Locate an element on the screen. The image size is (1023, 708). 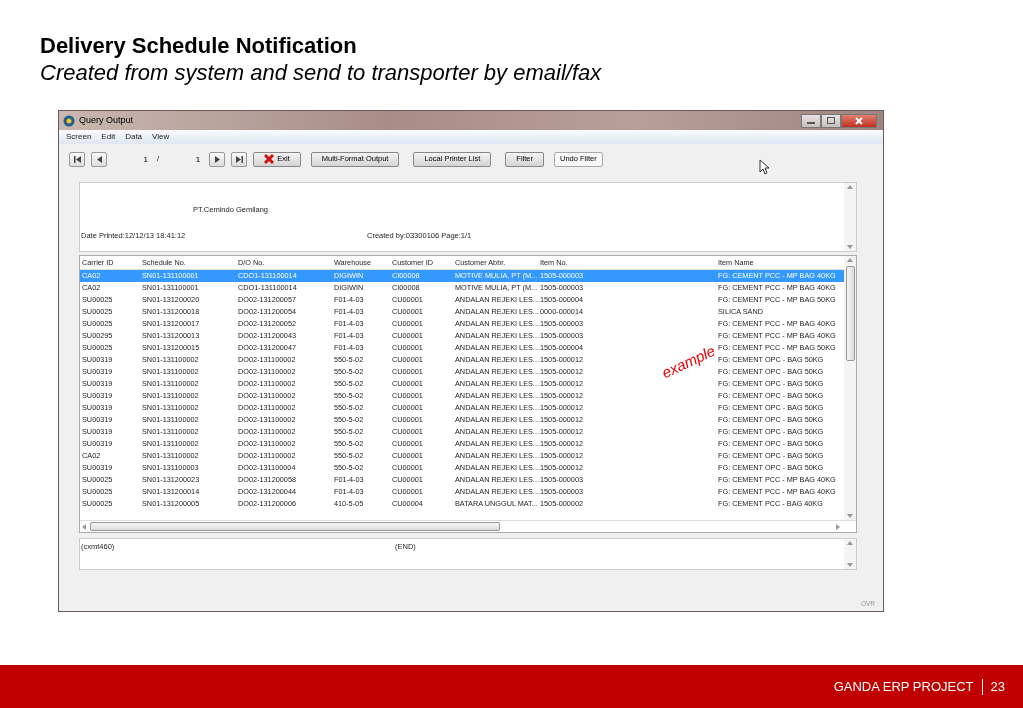
last-page-button is located at coordinates (239, 159).